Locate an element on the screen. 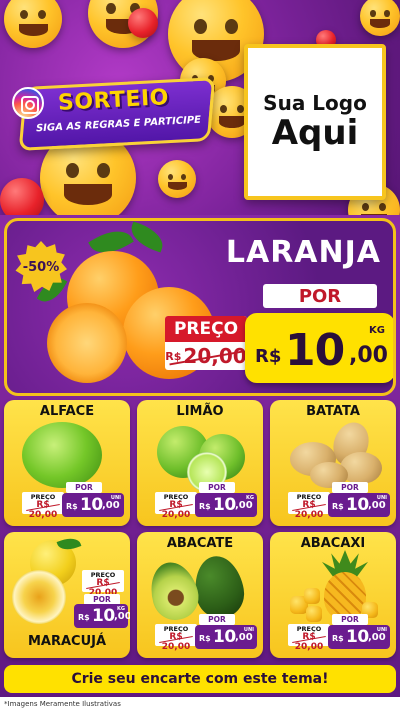 The height and width of the screenshot is (712, 400). passion-fruit-half-image is located at coordinates (39, 597).